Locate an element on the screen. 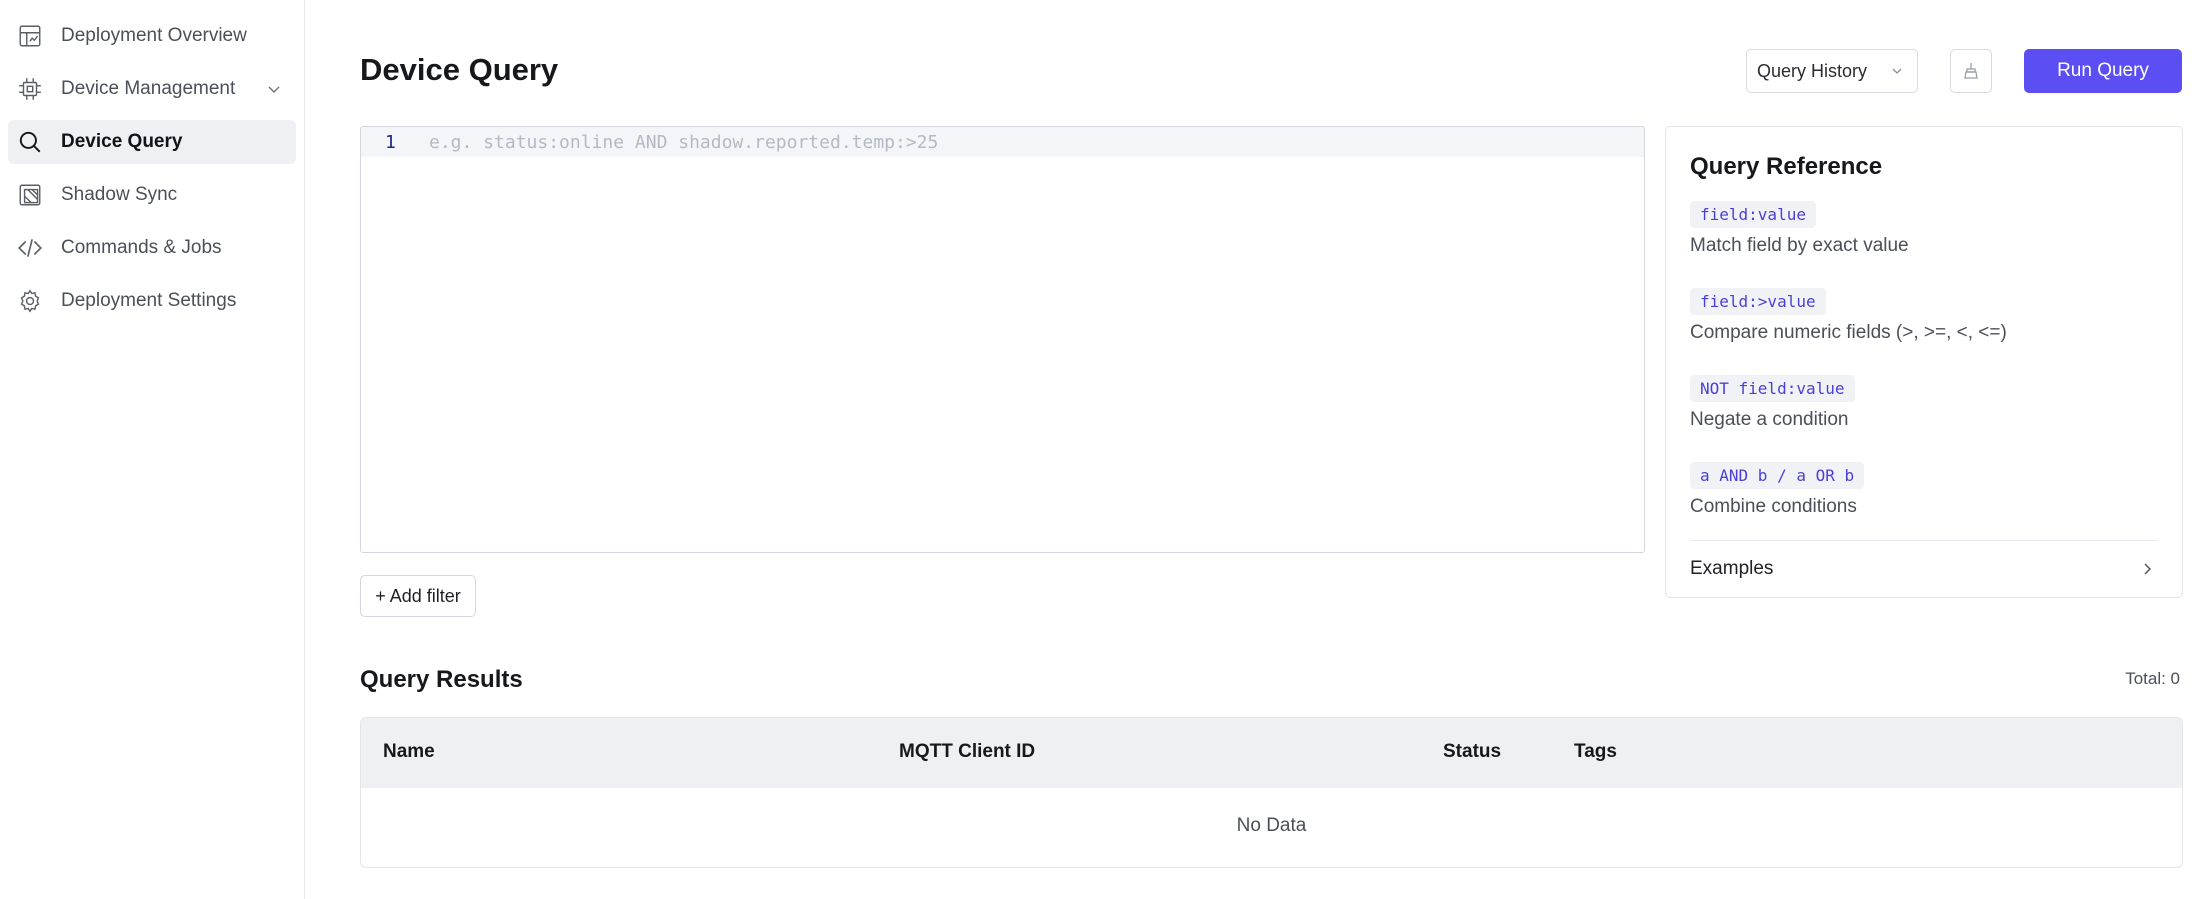 This screenshot has width=2199, height=899. page-title: Device Query is located at coordinates (459, 69).